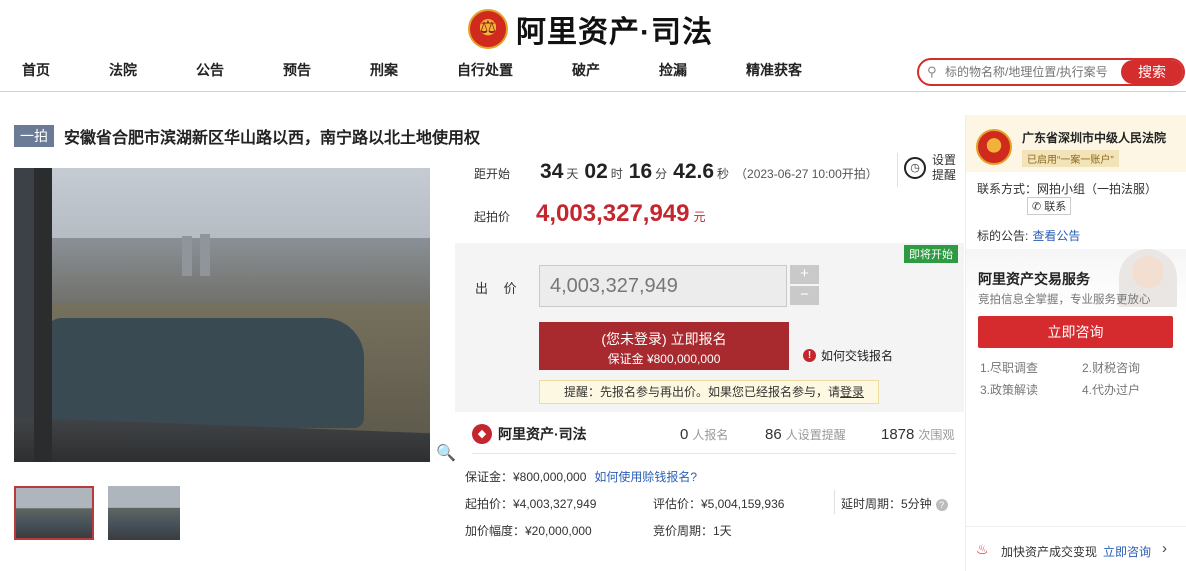 This screenshot has width=1186, height=571. What do you see at coordinates (704, 434) in the screenshot?
I see `signup-count: 0 人报名` at bounding box center [704, 434].